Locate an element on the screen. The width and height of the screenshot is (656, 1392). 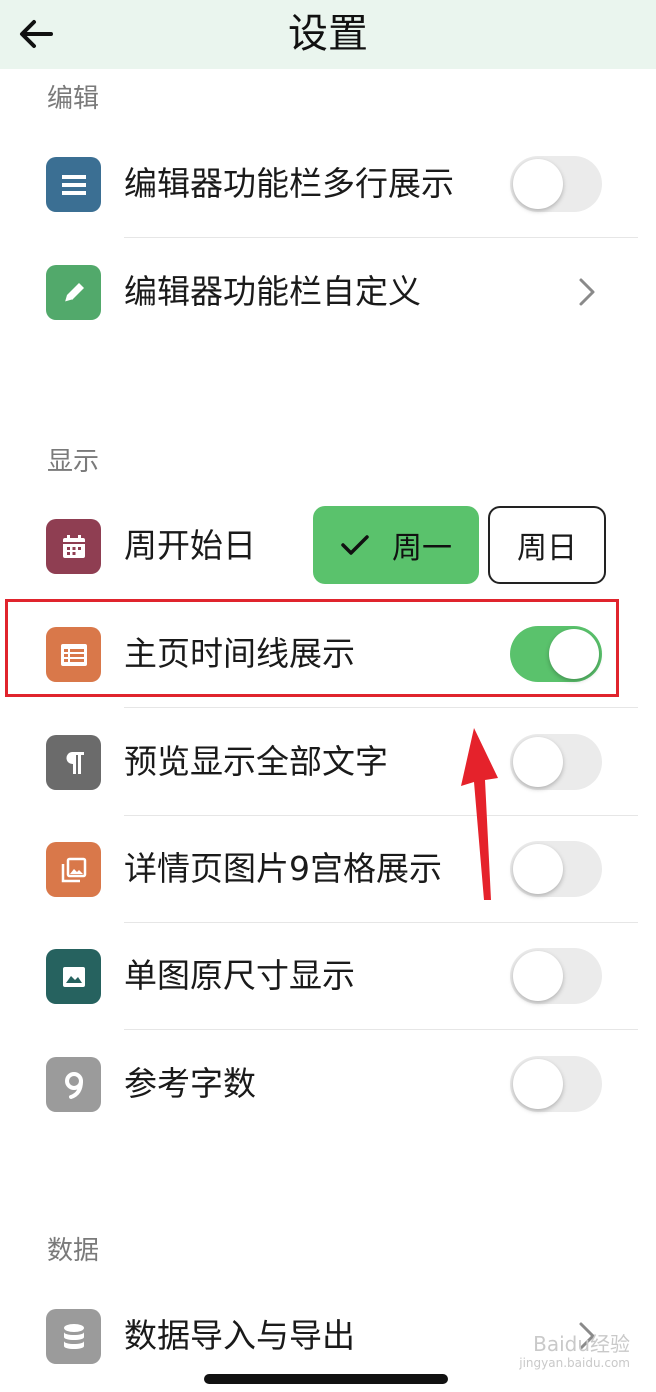
week-start-monday-button: 周一 is located at coordinates (396, 545).